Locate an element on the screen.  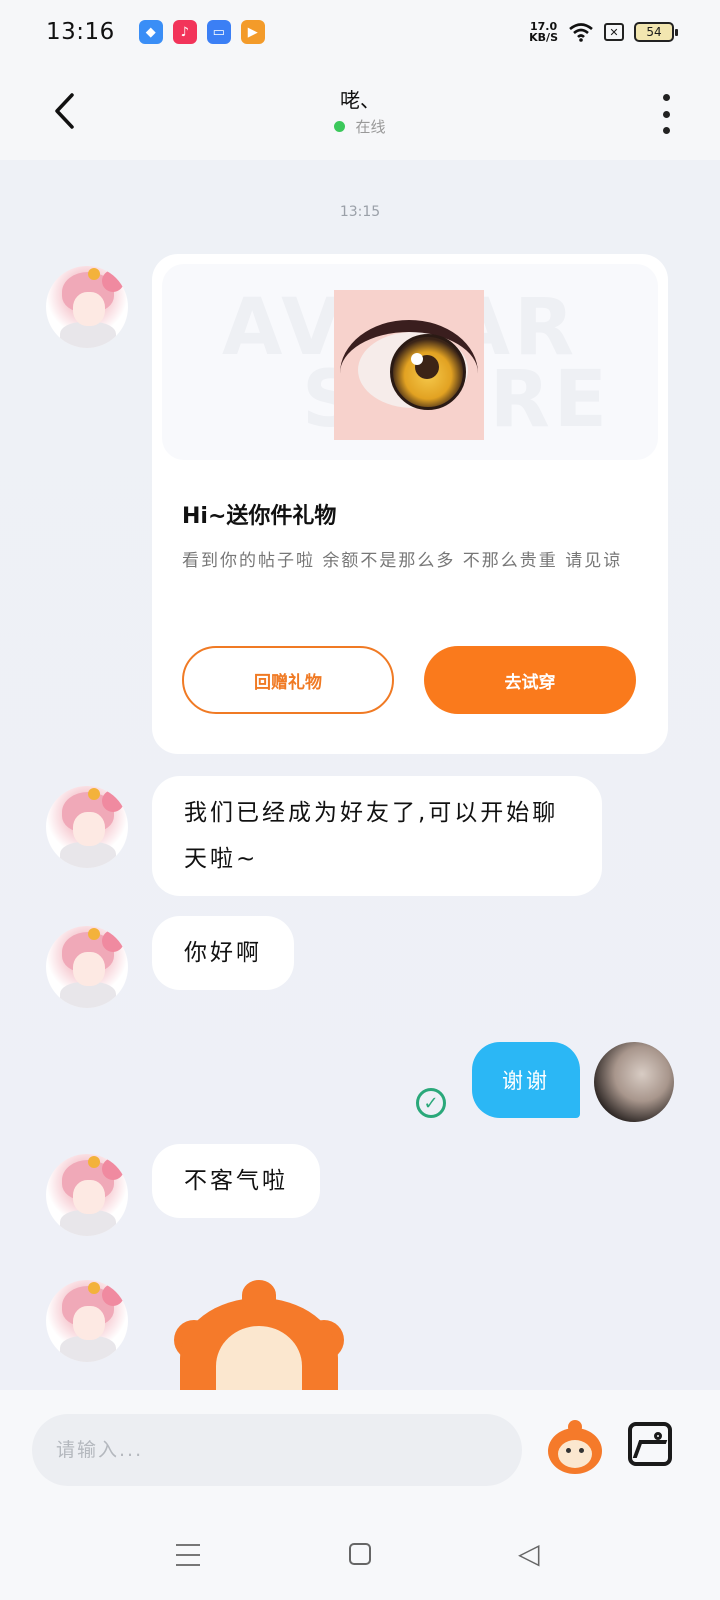
video-icon: ▶ is located at coordinates (252, 32).